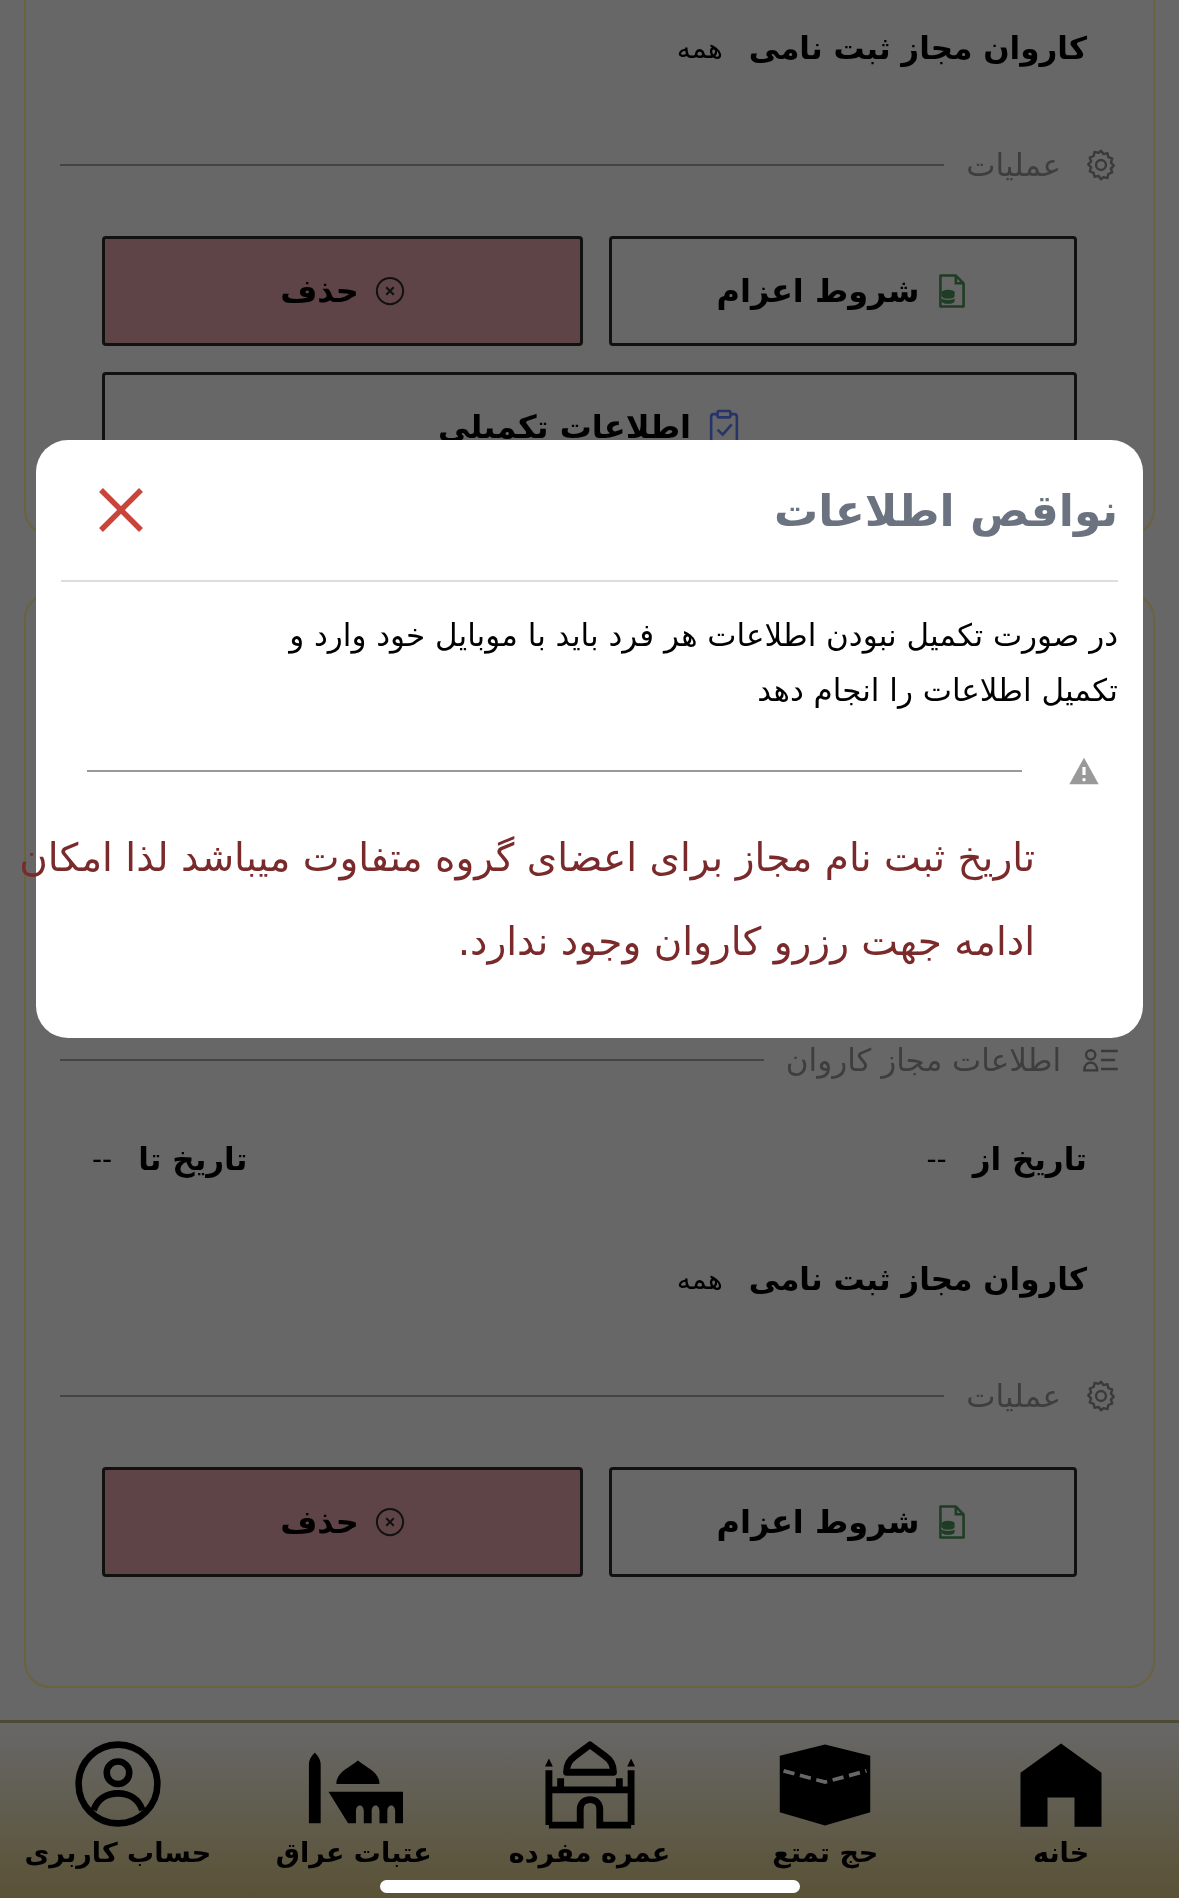 The height and width of the screenshot is (1898, 1179). Describe the element at coordinates (117, 1803) in the screenshot. I see `nav-tab: حساب کاربری` at that location.